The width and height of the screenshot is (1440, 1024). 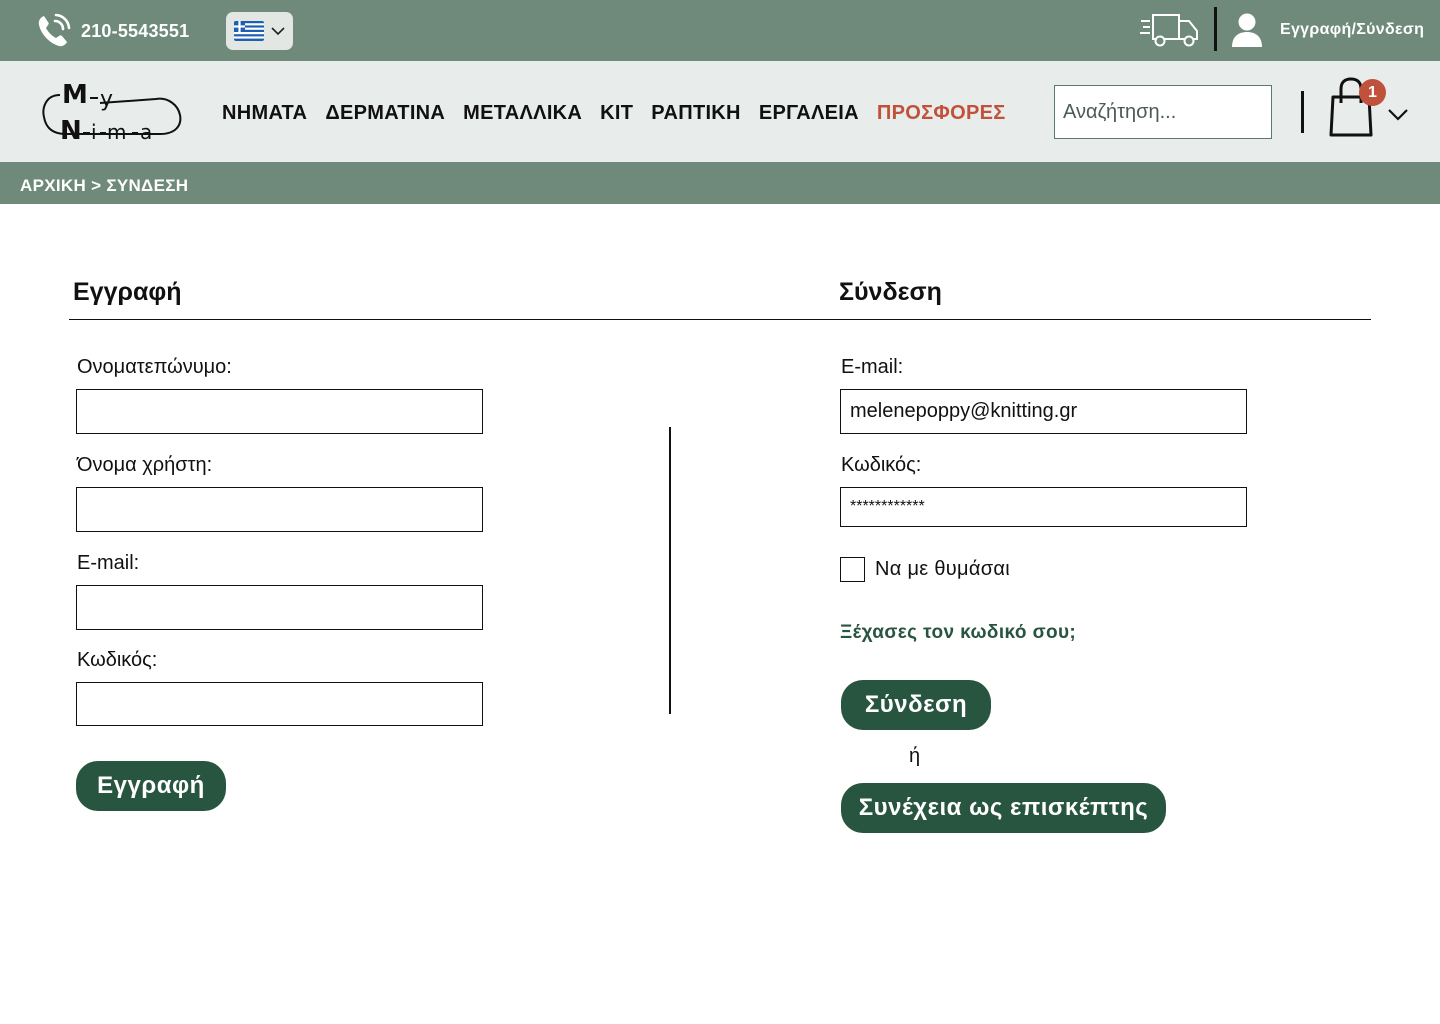 What do you see at coordinates (809, 113) in the screenshot?
I see `nav-item-tools: ΕΡΓΑΛΕΙΑ` at bounding box center [809, 113].